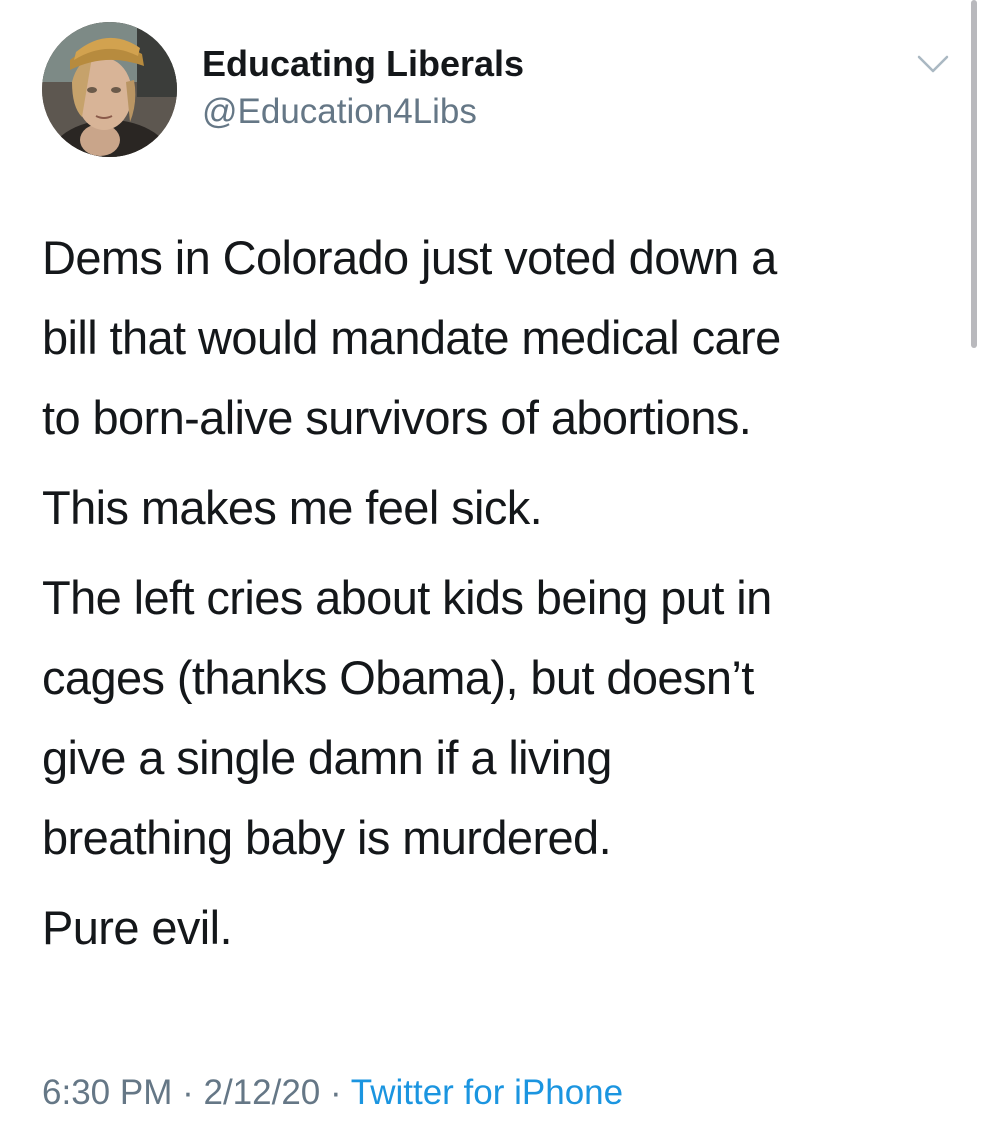 The width and height of the screenshot is (988, 1134). What do you see at coordinates (363, 64) in the screenshot?
I see `display-name: Educating Liberals` at bounding box center [363, 64].